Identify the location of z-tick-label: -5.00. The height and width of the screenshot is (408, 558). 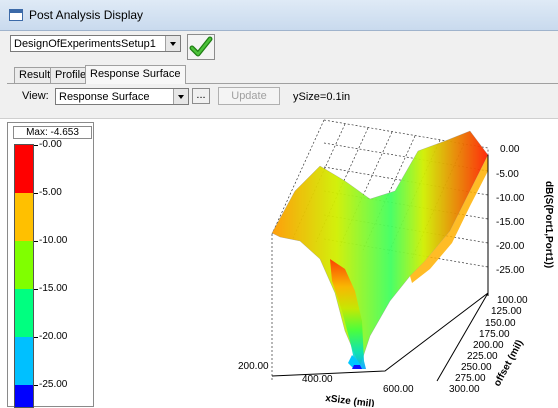
(507, 174).